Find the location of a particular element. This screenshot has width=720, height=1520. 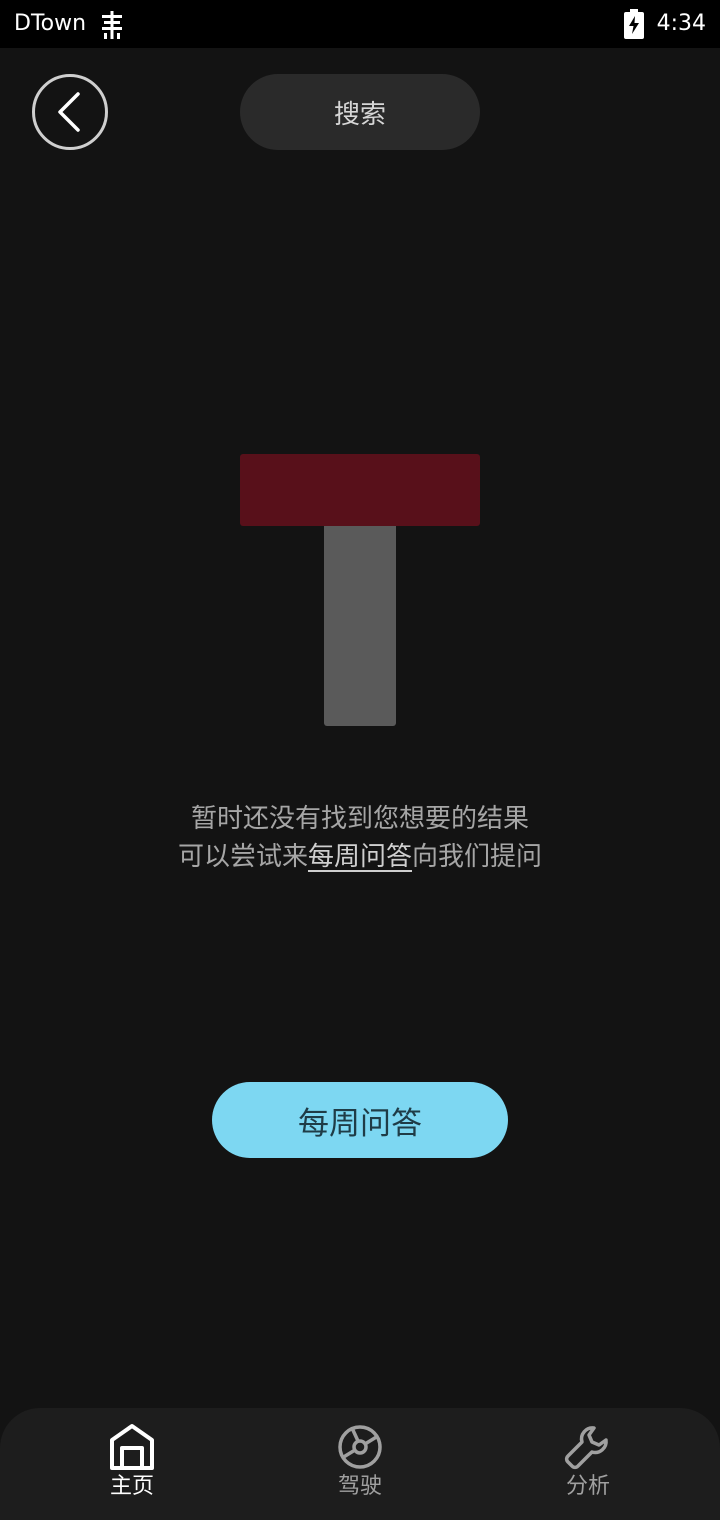

empty-message-prefix: 可以尝试来 is located at coordinates (242, 857).